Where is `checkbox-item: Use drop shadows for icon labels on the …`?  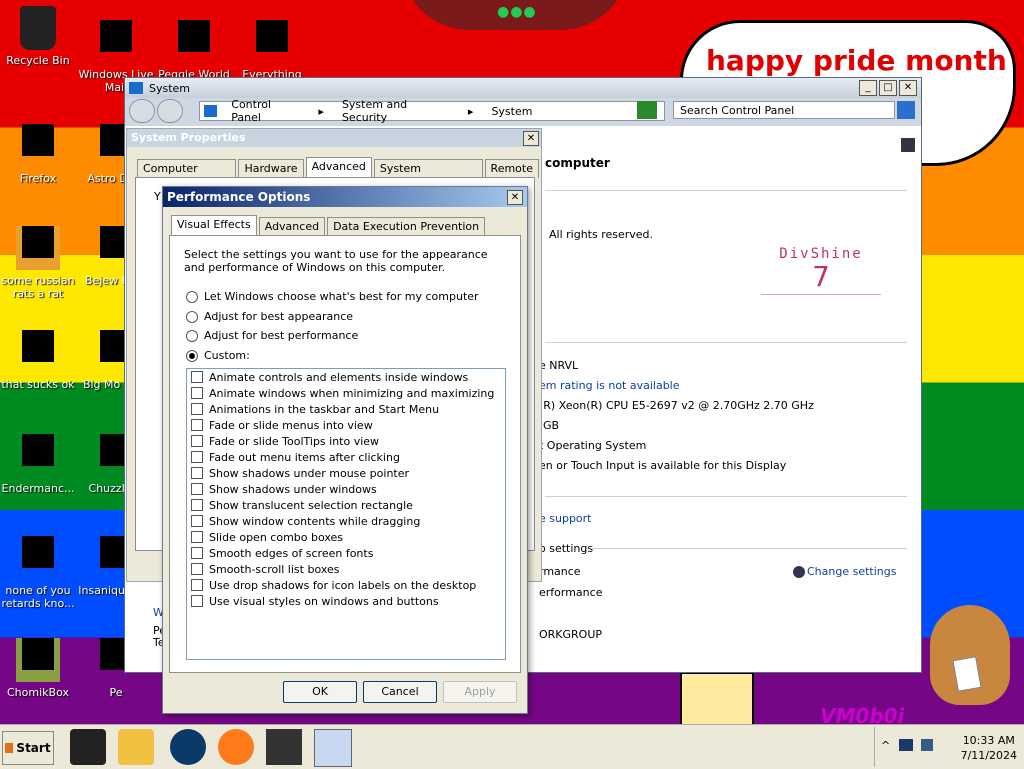 checkbox-item: Use drop shadows for icon labels on the … is located at coordinates (346, 585).